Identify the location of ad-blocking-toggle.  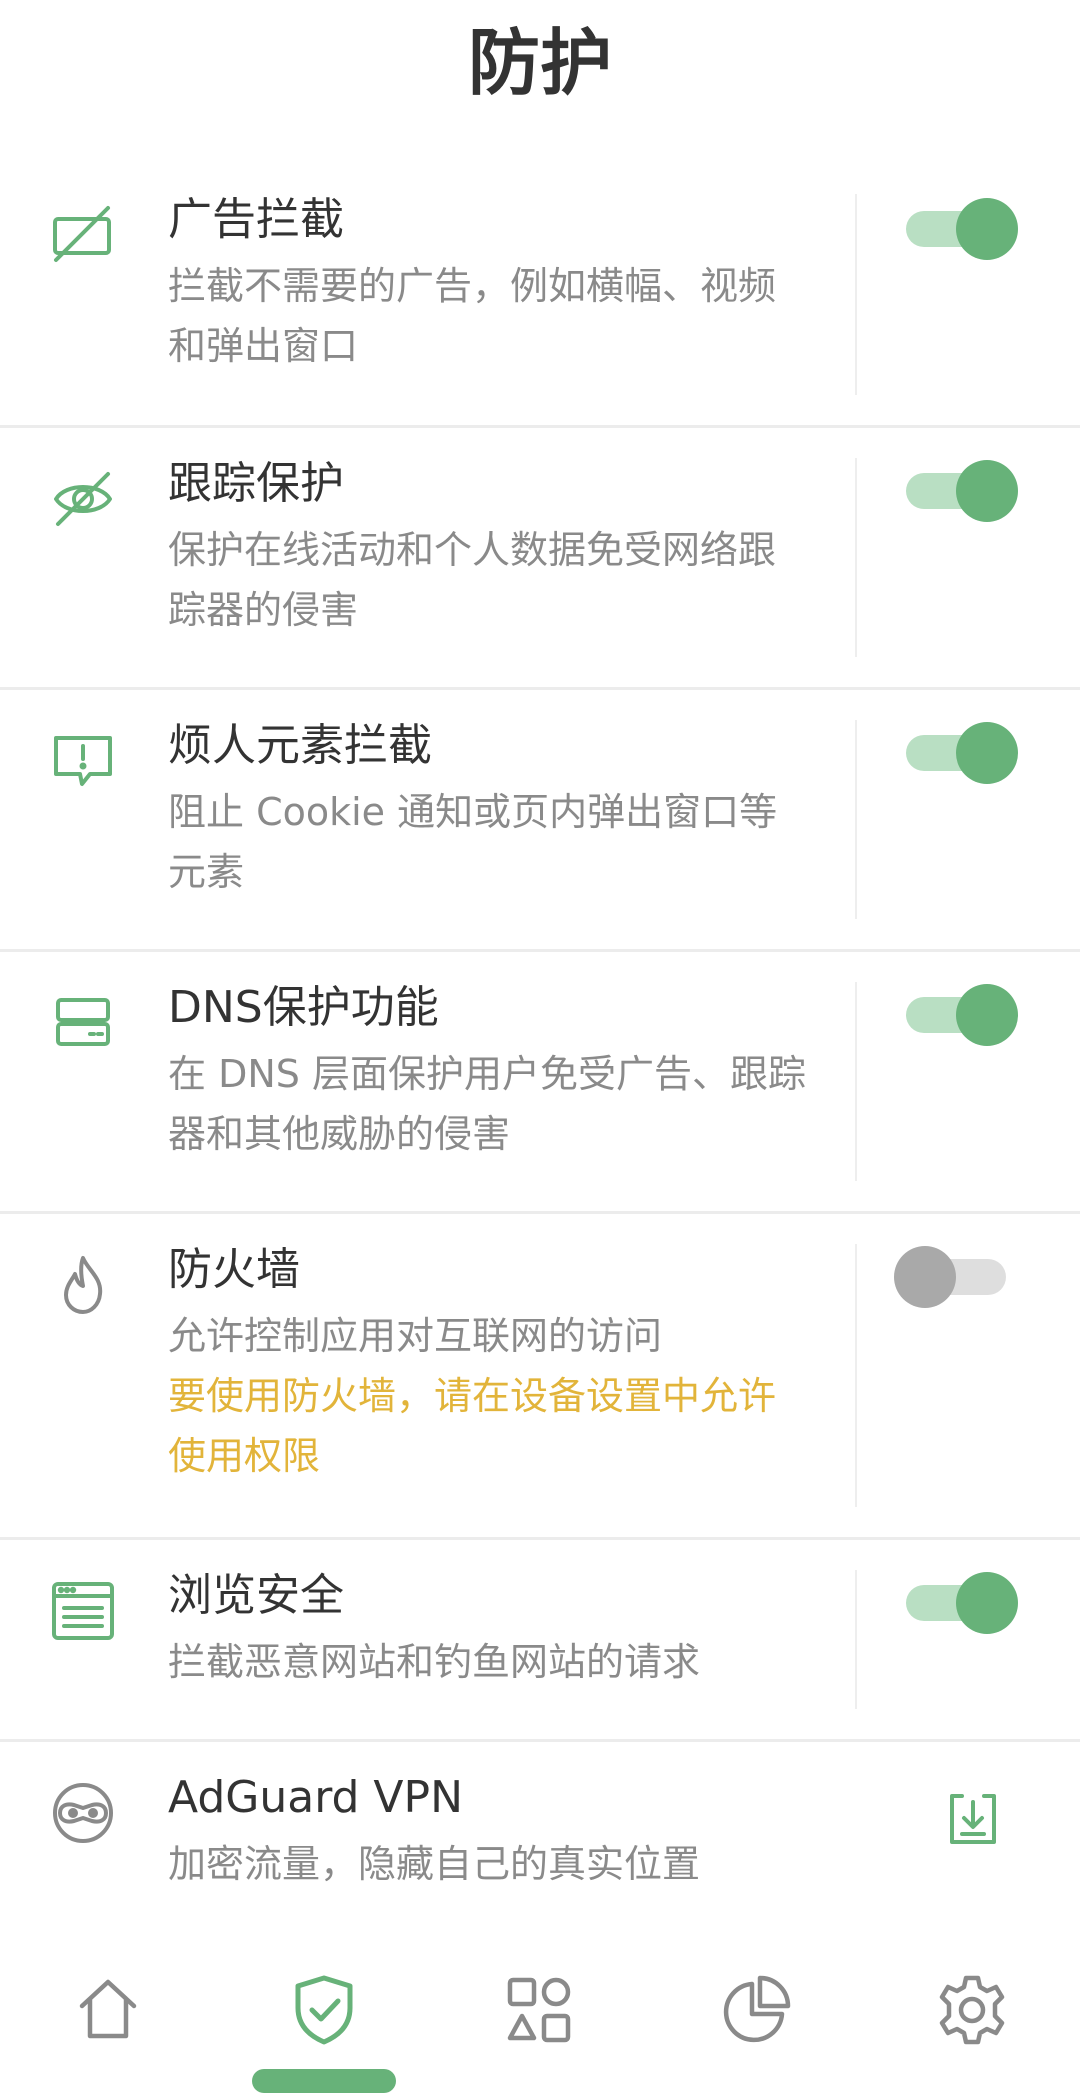
(962, 229).